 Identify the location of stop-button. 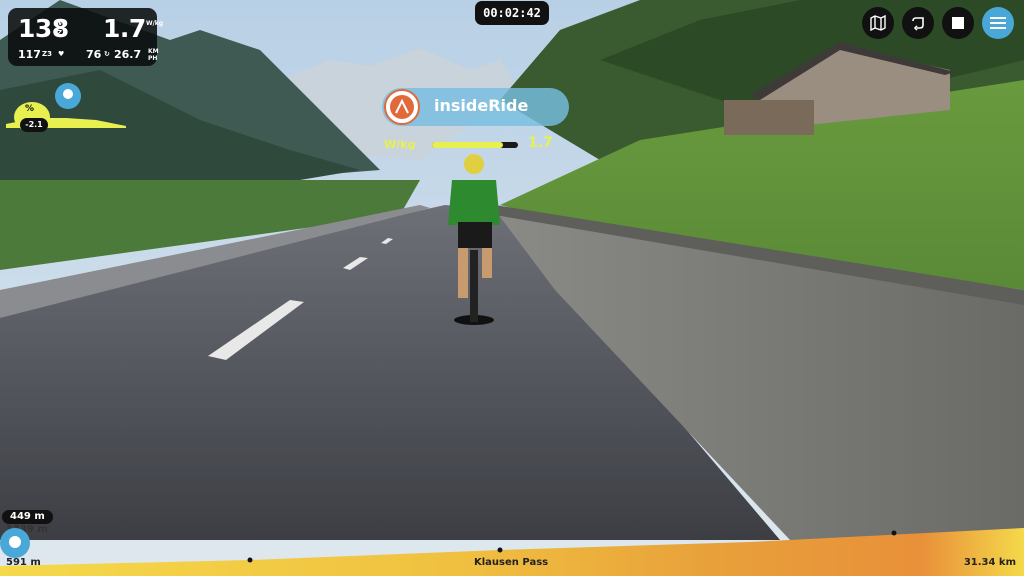
(958, 23).